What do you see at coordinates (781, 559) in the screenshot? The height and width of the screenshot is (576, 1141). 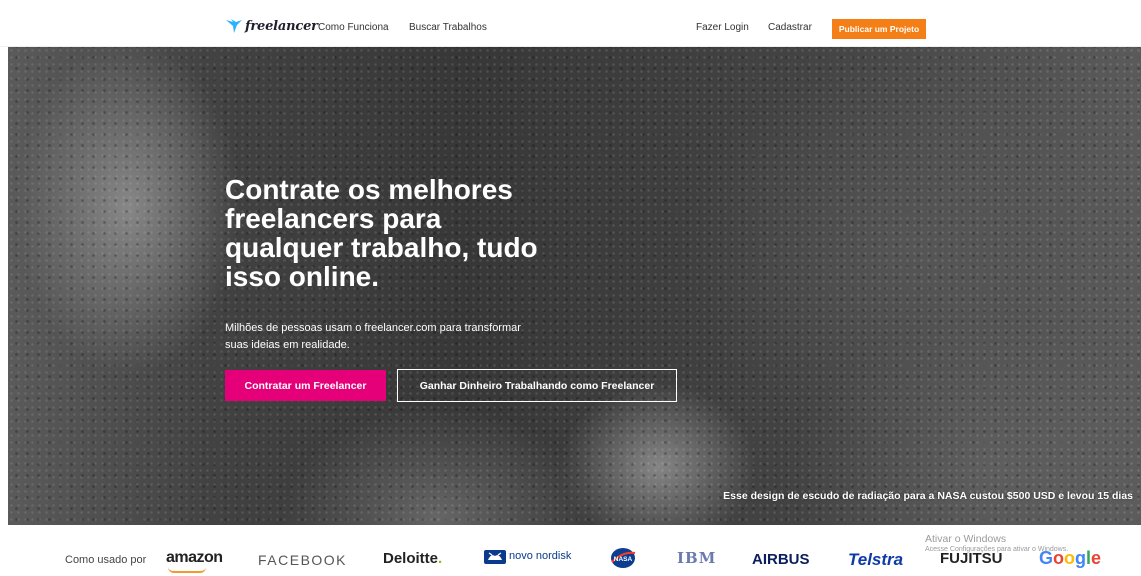 I see `airbus-logo: AIRBUS` at bounding box center [781, 559].